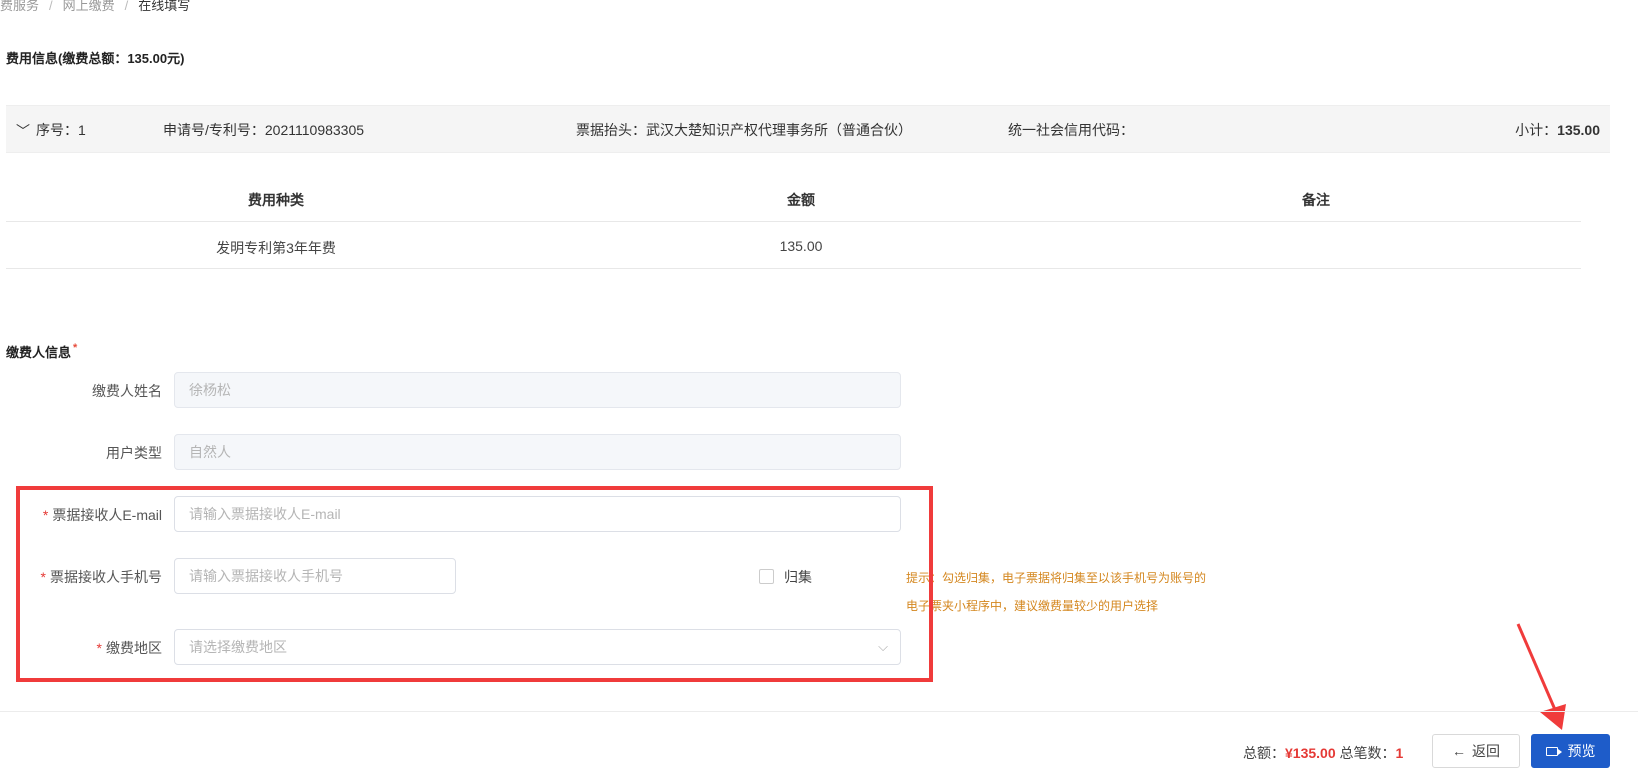 The width and height of the screenshot is (1638, 781). What do you see at coordinates (793, 268) in the screenshot?
I see `table-bottom-line` at bounding box center [793, 268].